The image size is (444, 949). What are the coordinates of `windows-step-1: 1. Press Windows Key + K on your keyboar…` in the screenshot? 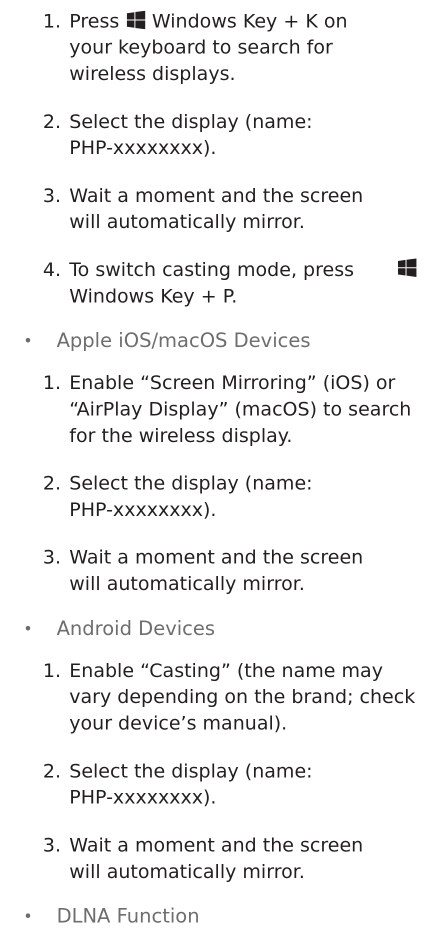 It's located at (234, 47).